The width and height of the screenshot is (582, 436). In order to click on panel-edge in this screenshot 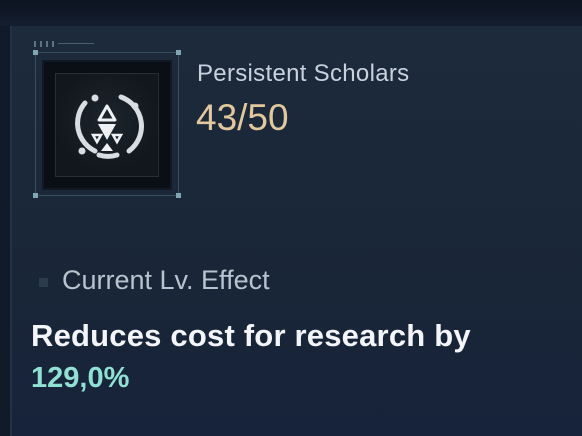, I will do `click(11, 231)`.